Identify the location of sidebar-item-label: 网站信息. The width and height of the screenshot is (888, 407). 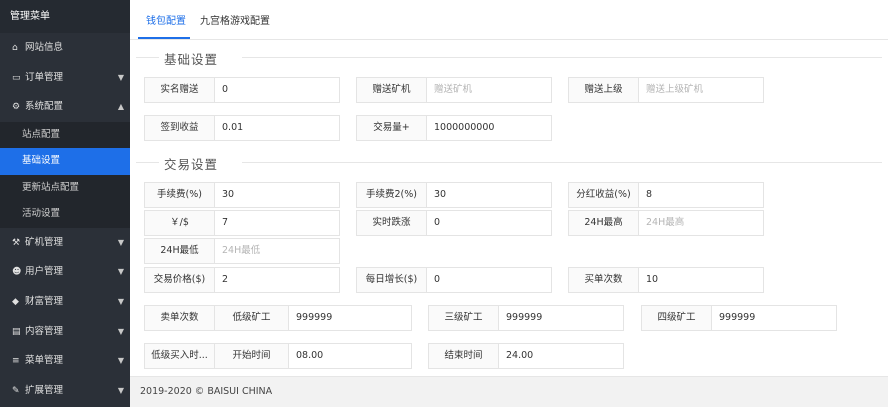
(44, 47).